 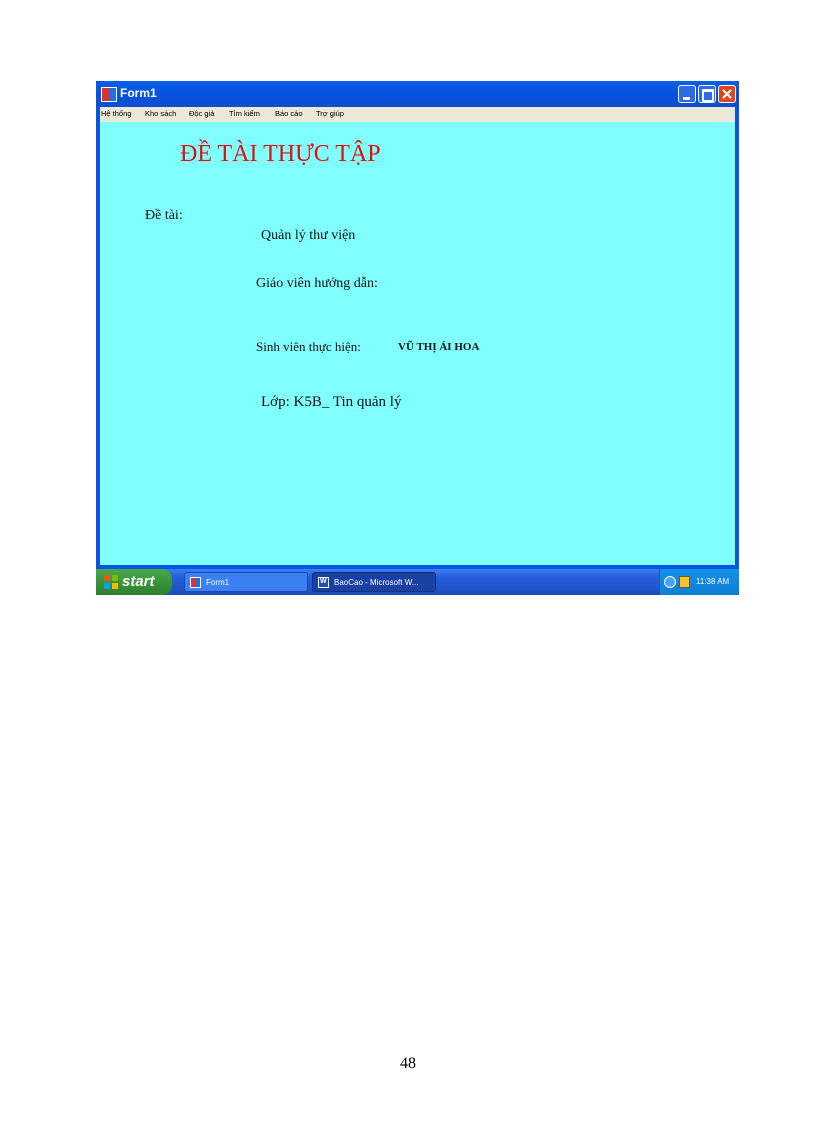 What do you see at coordinates (687, 94) in the screenshot?
I see `minimize-button` at bounding box center [687, 94].